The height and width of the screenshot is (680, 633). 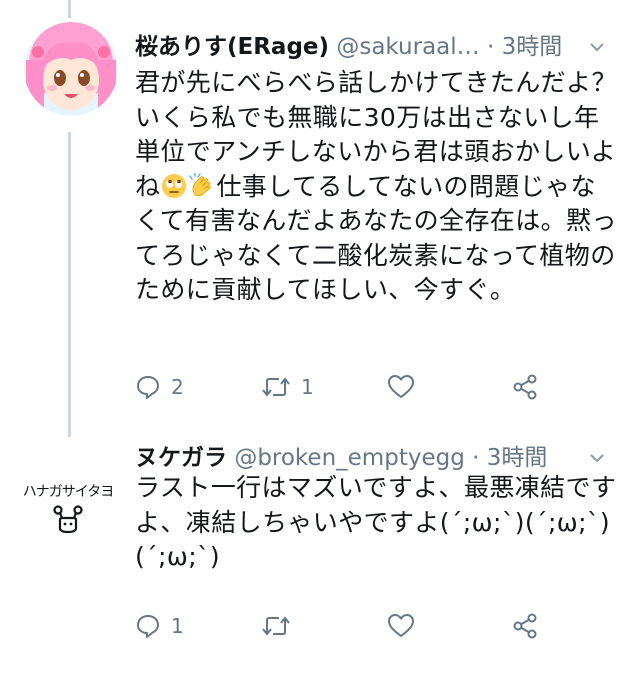 I want to click on display-name: ヌケガラ, so click(x=181, y=458).